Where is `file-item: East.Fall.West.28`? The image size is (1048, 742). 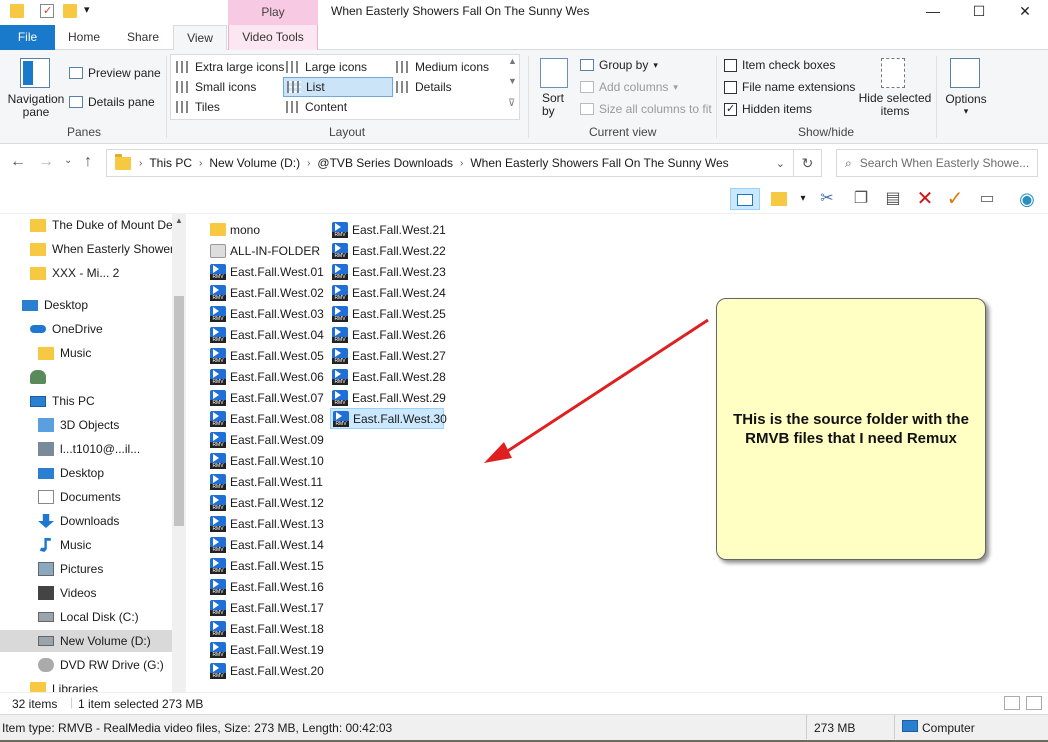 file-item: East.Fall.West.28 is located at coordinates (388, 376).